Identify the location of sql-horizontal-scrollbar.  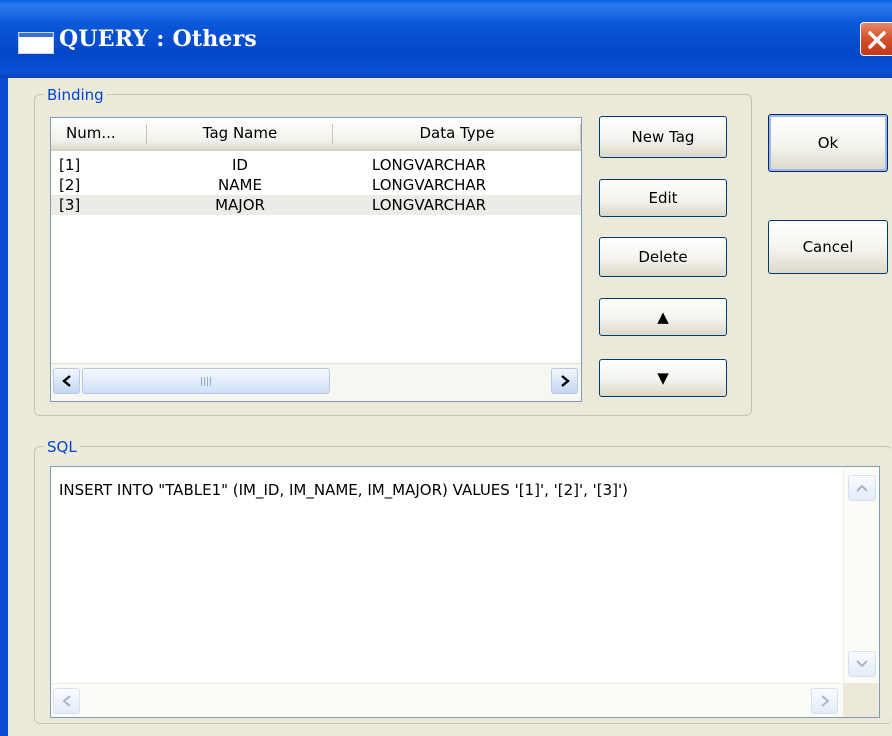
(447, 700).